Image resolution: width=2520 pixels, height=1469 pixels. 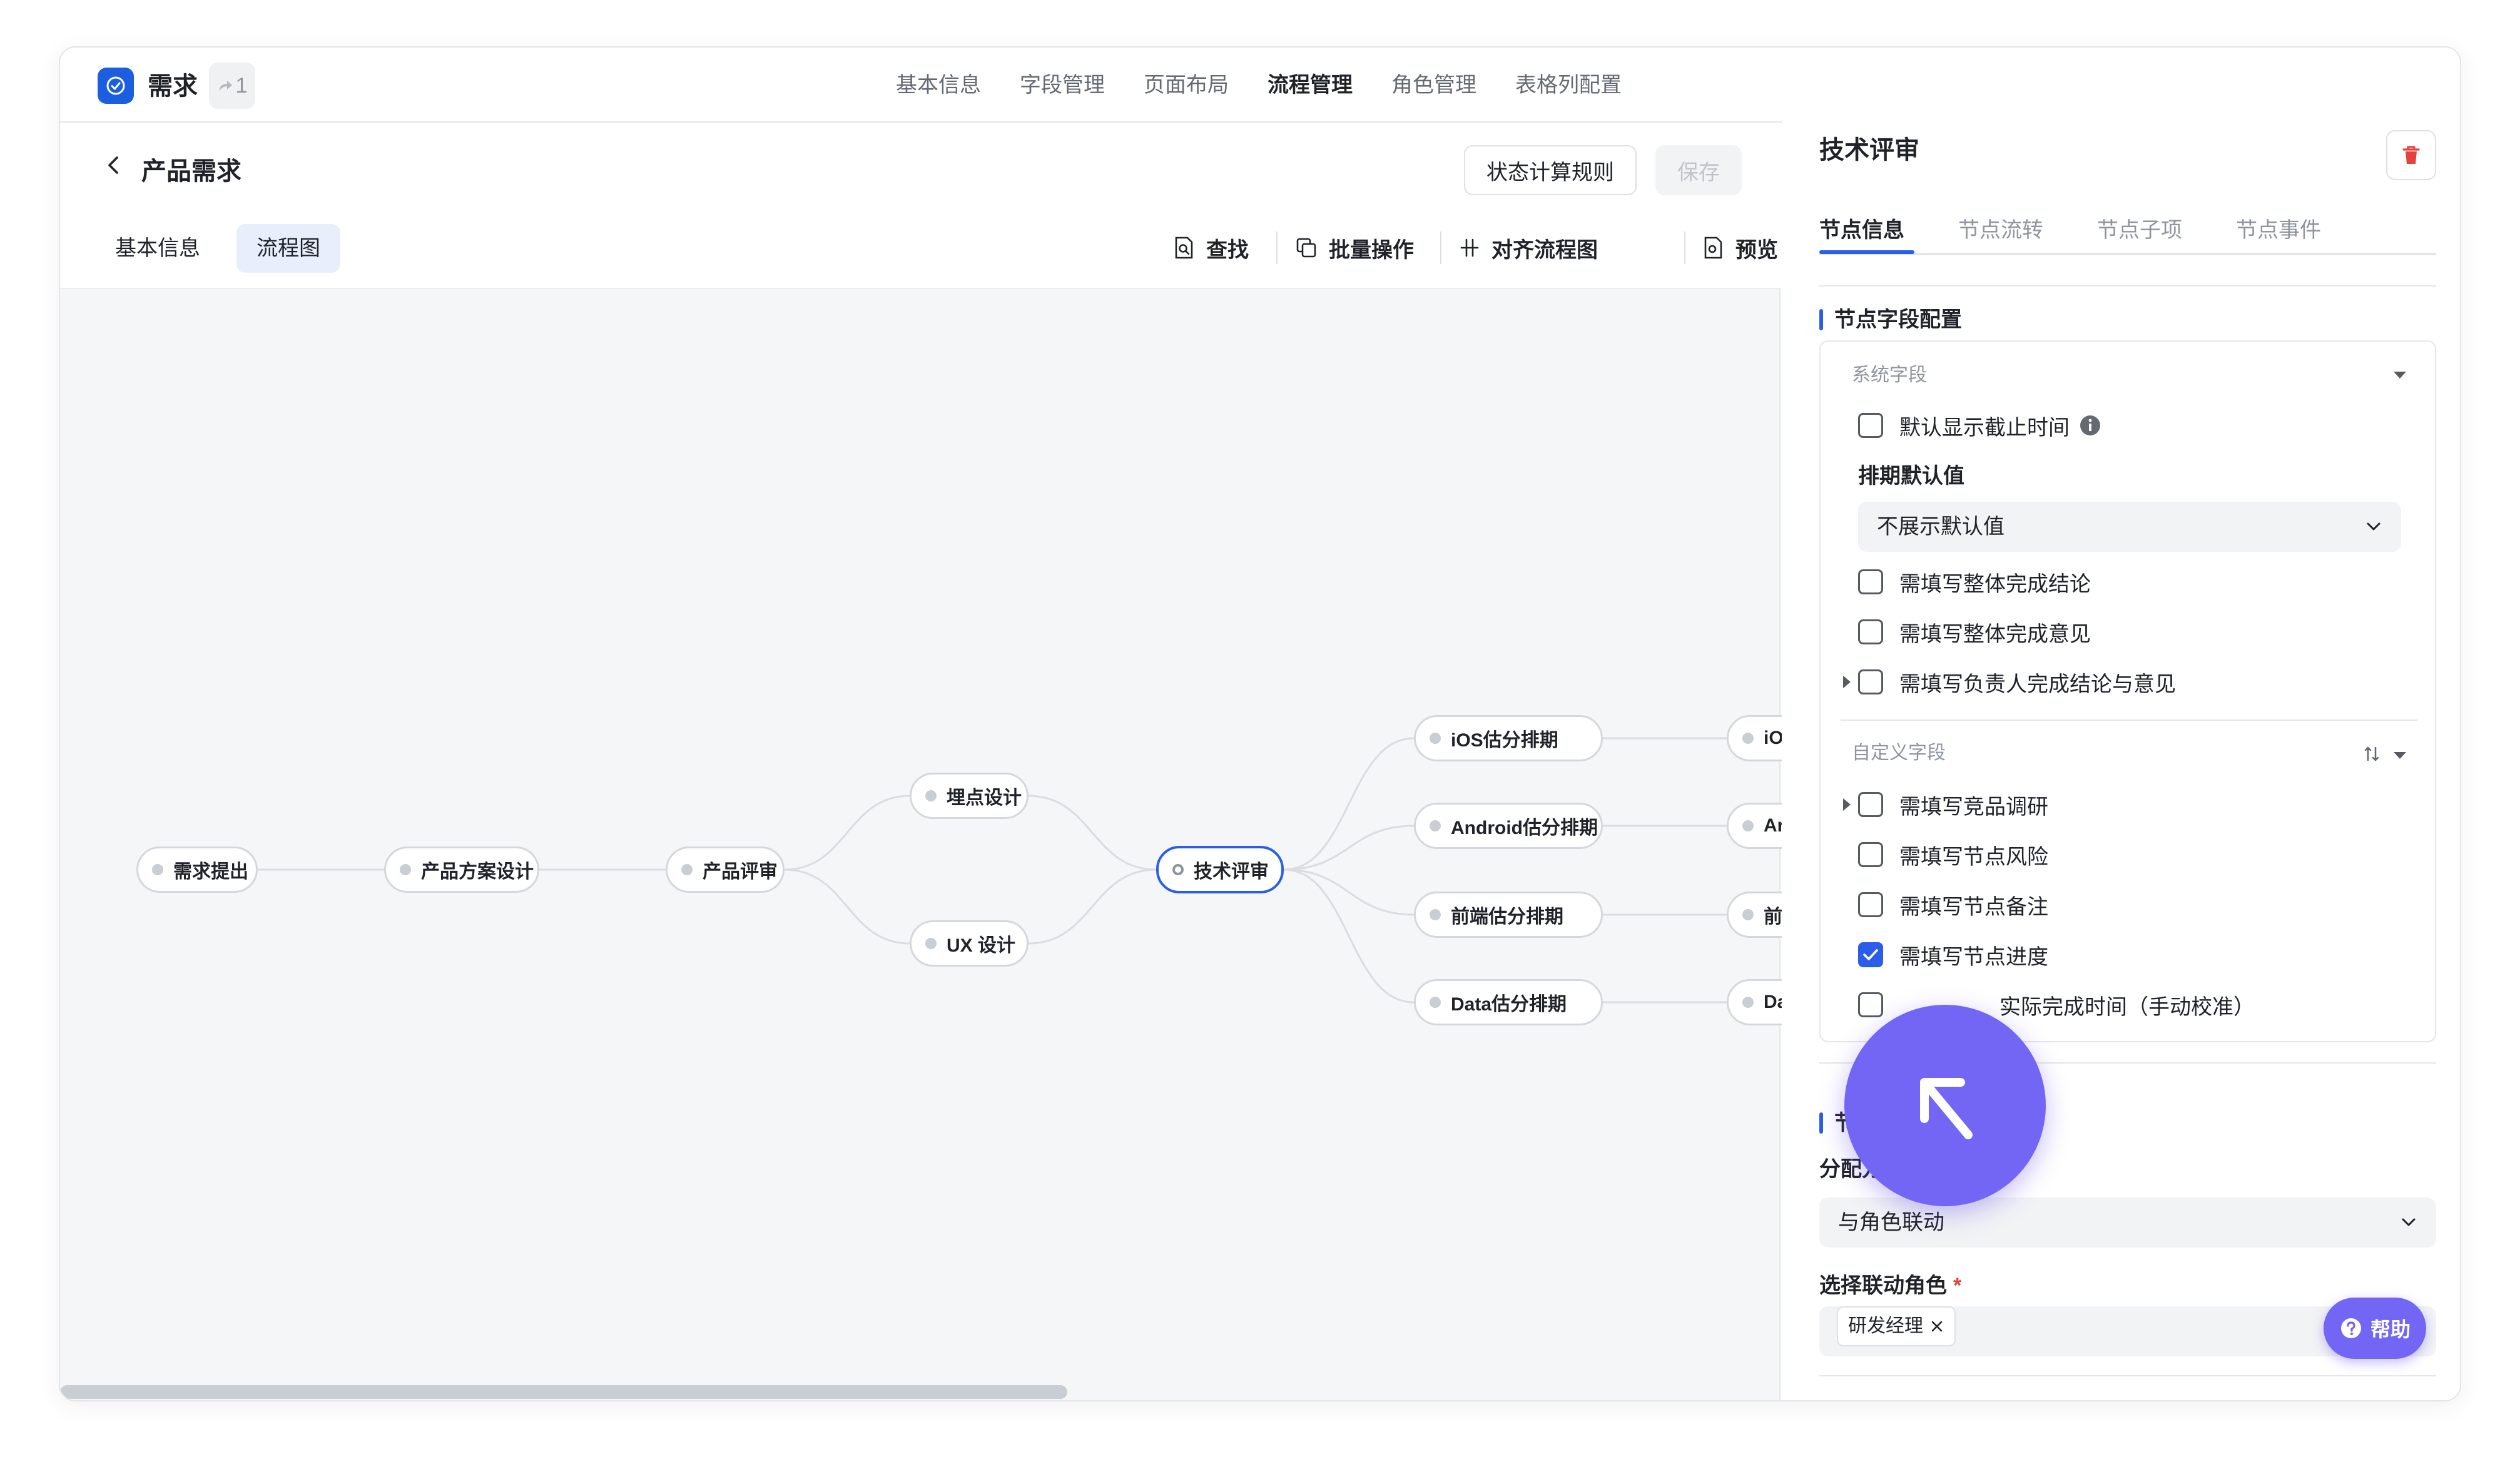 I want to click on arrow-up-left-icon, so click(x=1946, y=1108).